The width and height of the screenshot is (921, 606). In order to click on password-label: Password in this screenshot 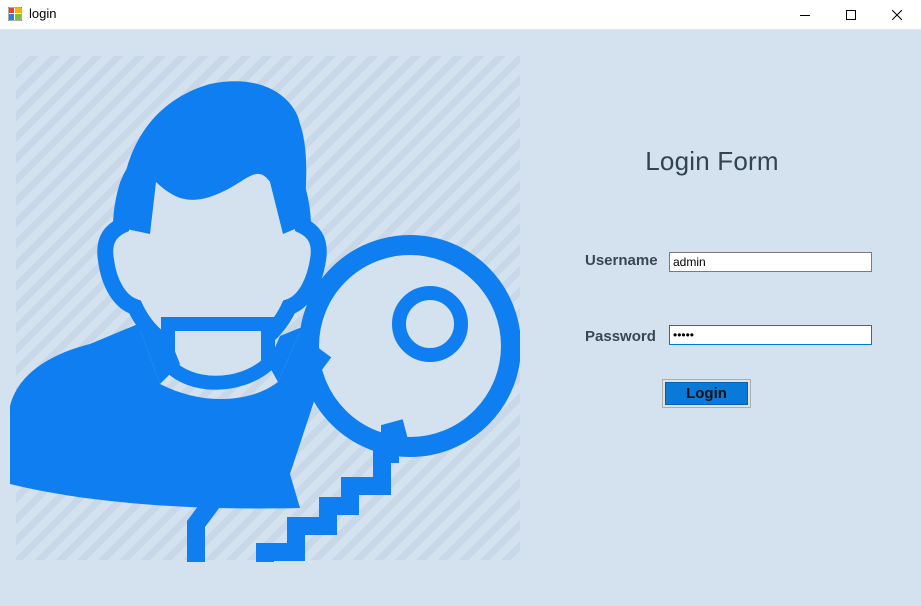, I will do `click(620, 336)`.